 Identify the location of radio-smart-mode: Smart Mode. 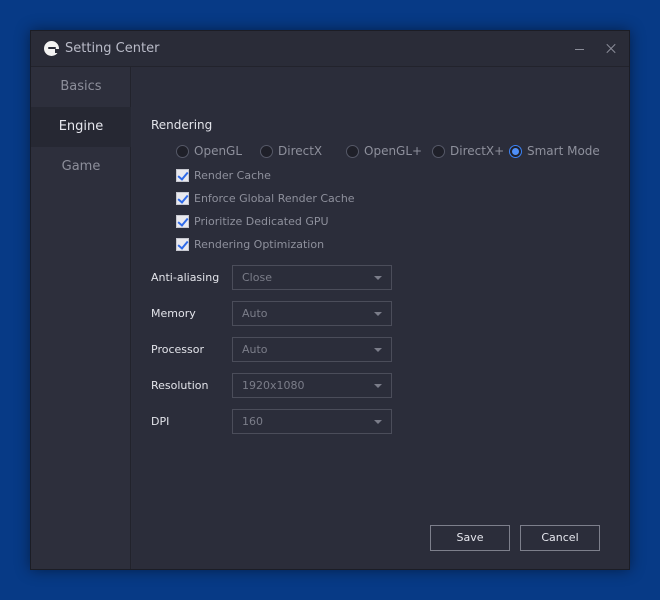
(554, 151).